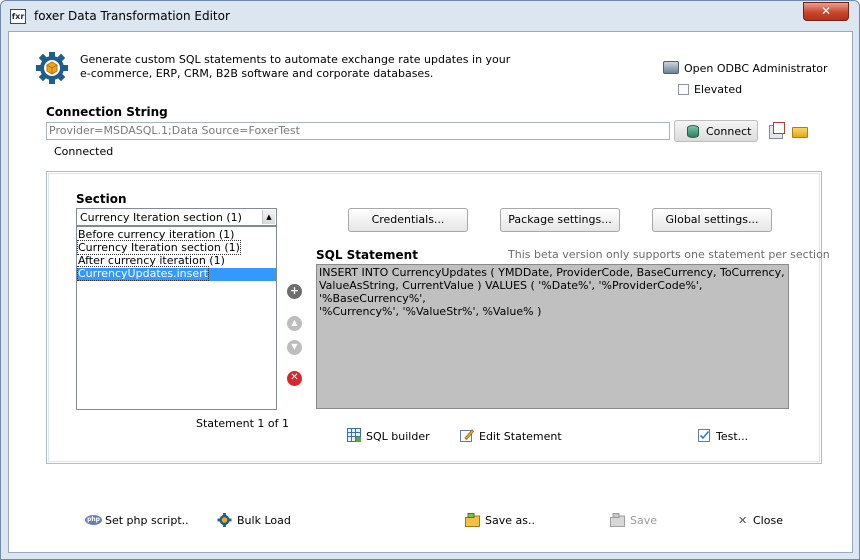 The image size is (860, 560). What do you see at coordinates (768, 520) in the screenshot?
I see `close-label: Close` at bounding box center [768, 520].